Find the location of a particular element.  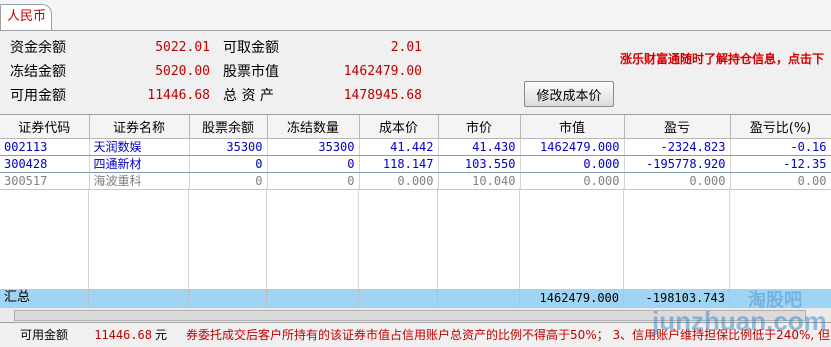

total-profit-loss: -198103.743 is located at coordinates (677, 298).